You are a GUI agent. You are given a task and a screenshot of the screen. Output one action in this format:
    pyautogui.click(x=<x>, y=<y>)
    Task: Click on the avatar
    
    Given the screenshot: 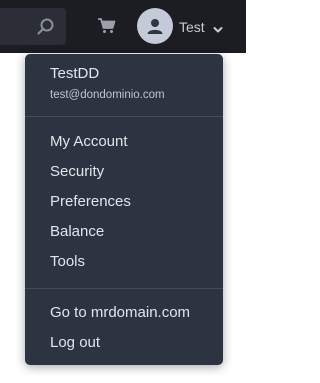 What is the action you would take?
    pyautogui.click(x=155, y=26)
    